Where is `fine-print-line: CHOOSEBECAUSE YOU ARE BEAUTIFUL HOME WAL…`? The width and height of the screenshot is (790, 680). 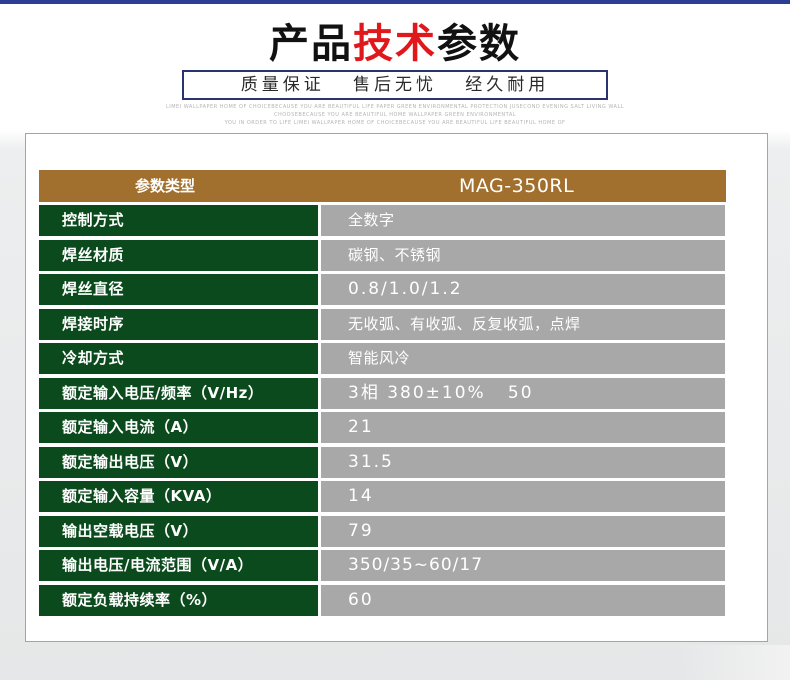
fine-print-line: CHOOSEBECAUSE YOU ARE BEAUTIFUL HOME WAL… is located at coordinates (395, 115).